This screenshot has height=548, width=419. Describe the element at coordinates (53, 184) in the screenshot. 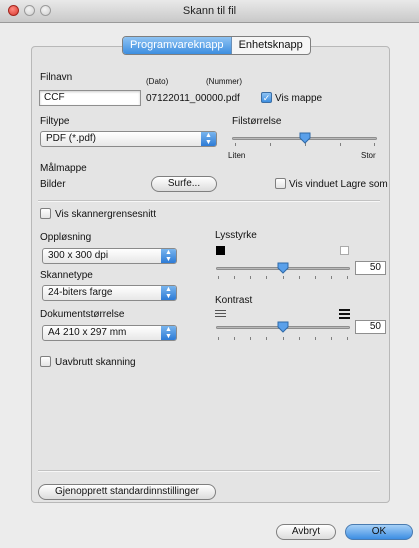

I see `target-folder-value: Bilder` at that location.